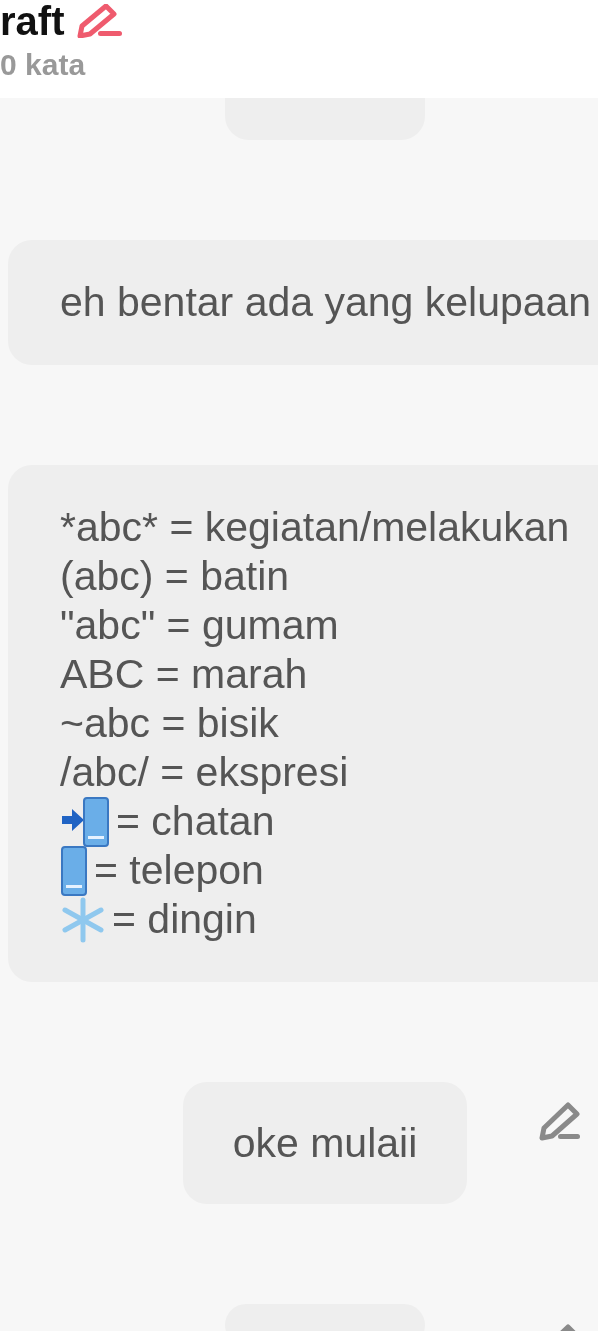 This screenshot has width=598, height=1331. What do you see at coordinates (315, 527) in the screenshot?
I see `message-text: *abc* = kegiatan/melakukan` at bounding box center [315, 527].